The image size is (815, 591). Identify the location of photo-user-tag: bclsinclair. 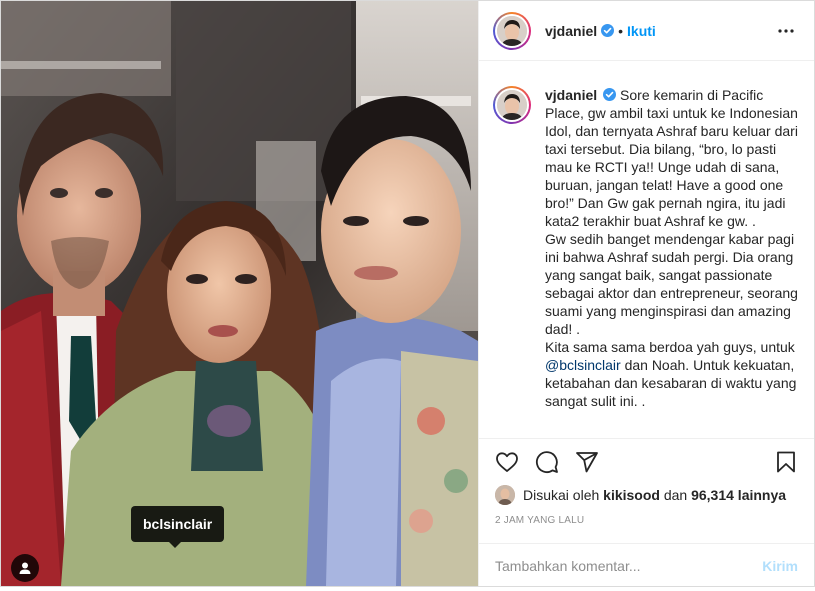
(178, 527).